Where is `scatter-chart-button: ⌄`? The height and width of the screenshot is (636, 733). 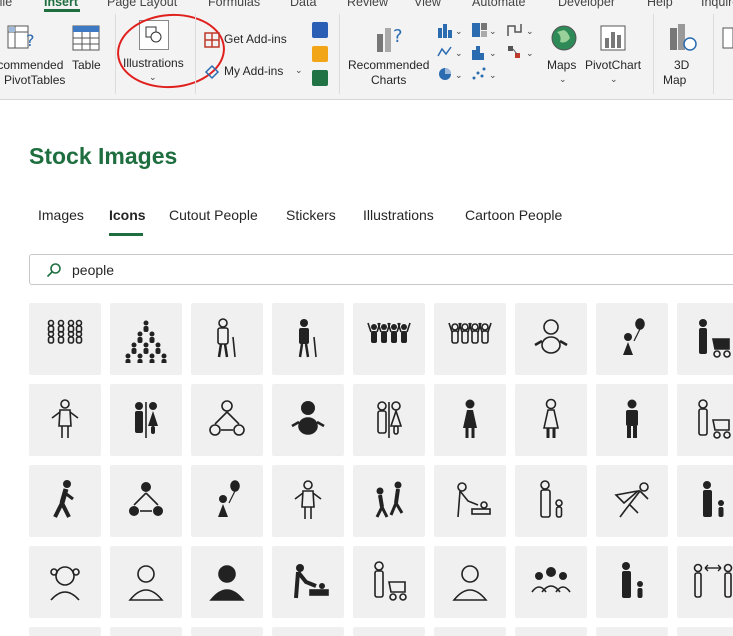 scatter-chart-button: ⌄ is located at coordinates (484, 76).